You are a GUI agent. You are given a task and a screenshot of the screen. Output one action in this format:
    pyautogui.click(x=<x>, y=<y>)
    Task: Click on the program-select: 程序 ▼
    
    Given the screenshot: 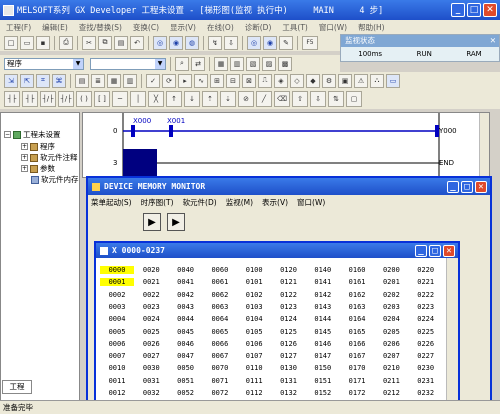 What is the action you would take?
    pyautogui.click(x=44, y=63)
    